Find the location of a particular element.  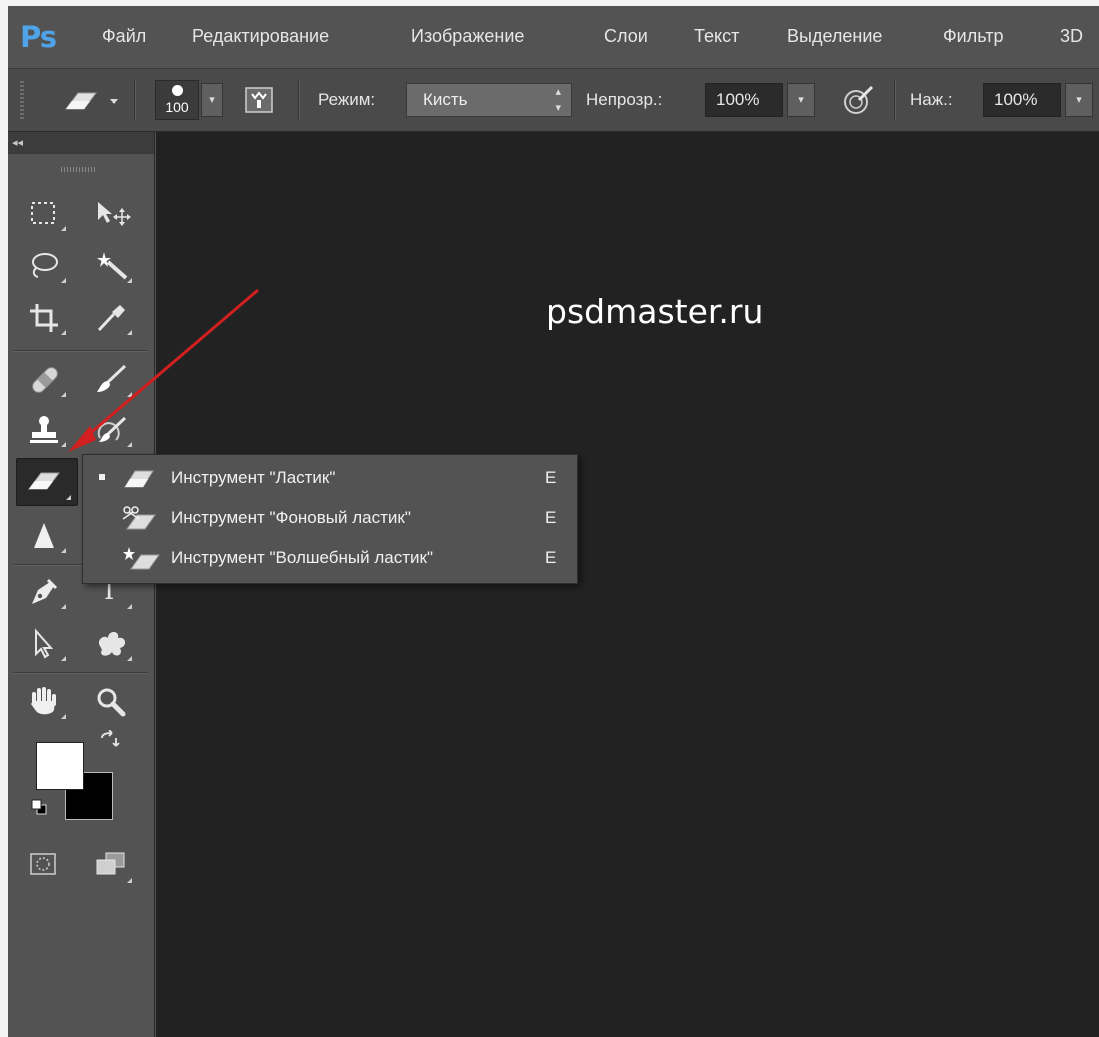

arrow-icon is located at coordinates (44, 643).